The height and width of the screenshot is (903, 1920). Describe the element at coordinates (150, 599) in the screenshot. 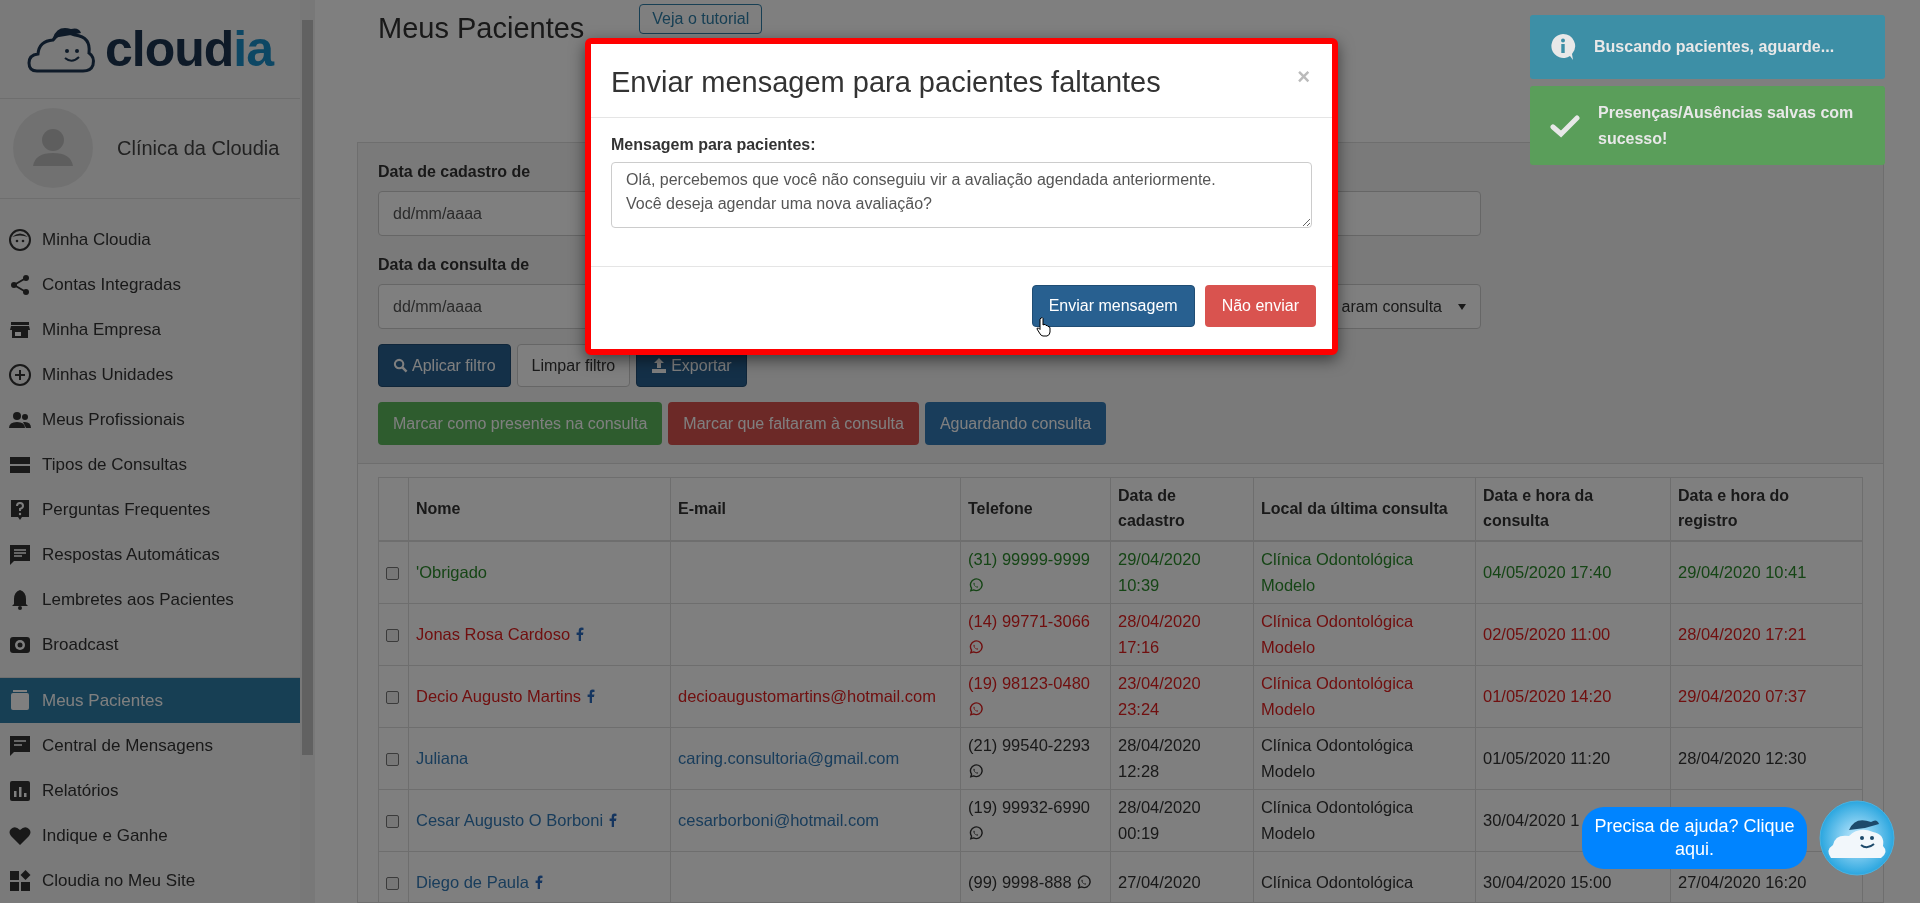

I see `sidebar-item: Lembretes aos Pacientes` at that location.